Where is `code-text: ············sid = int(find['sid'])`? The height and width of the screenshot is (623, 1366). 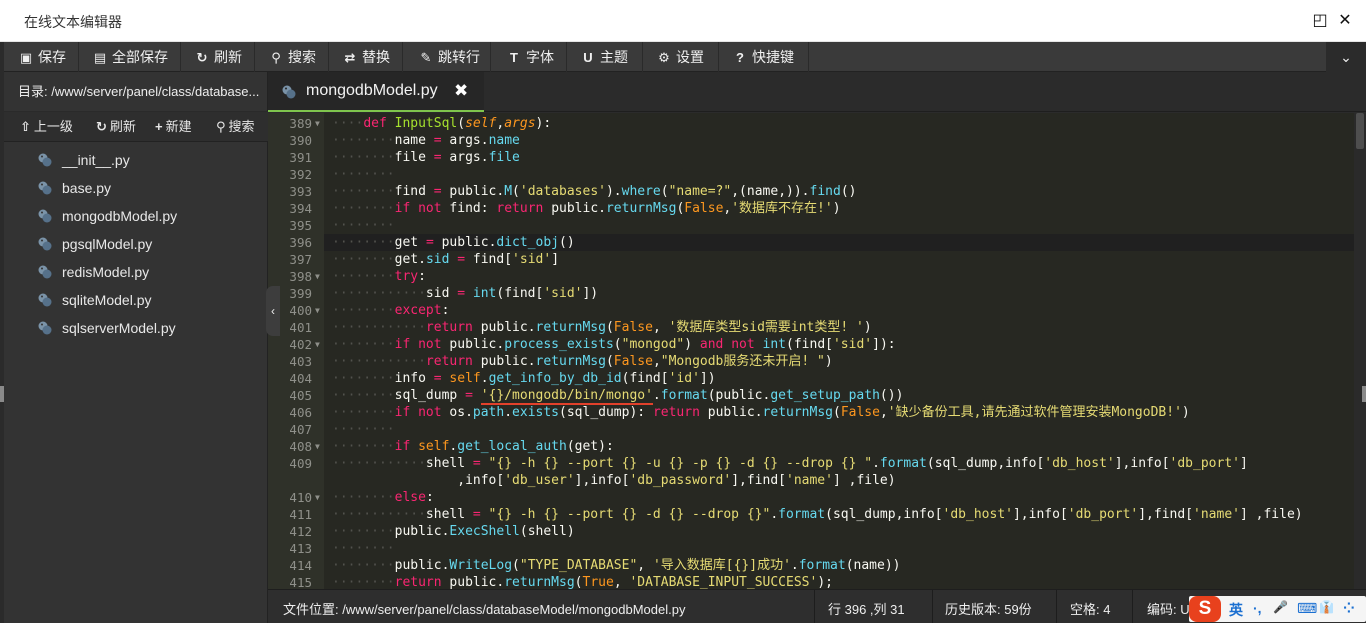 code-text: ············sid = int(find['sid']) is located at coordinates (465, 293).